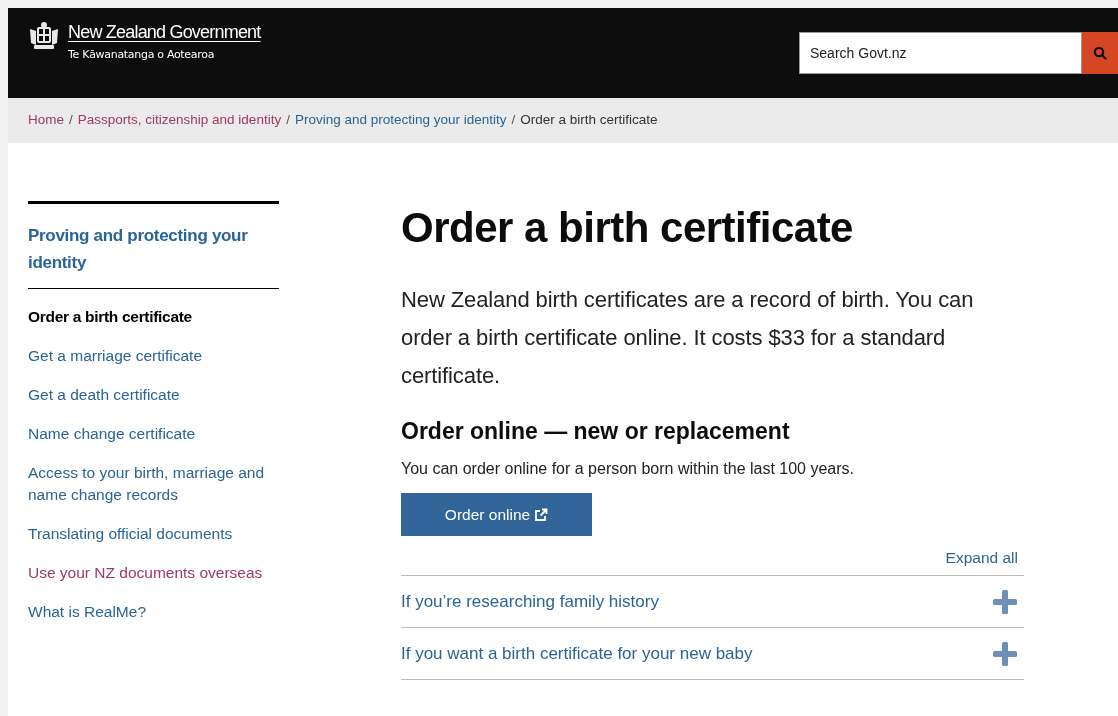 The image size is (1118, 716). What do you see at coordinates (150, 356) in the screenshot?
I see `sidebar-link: Get a marriage certificate` at bounding box center [150, 356].